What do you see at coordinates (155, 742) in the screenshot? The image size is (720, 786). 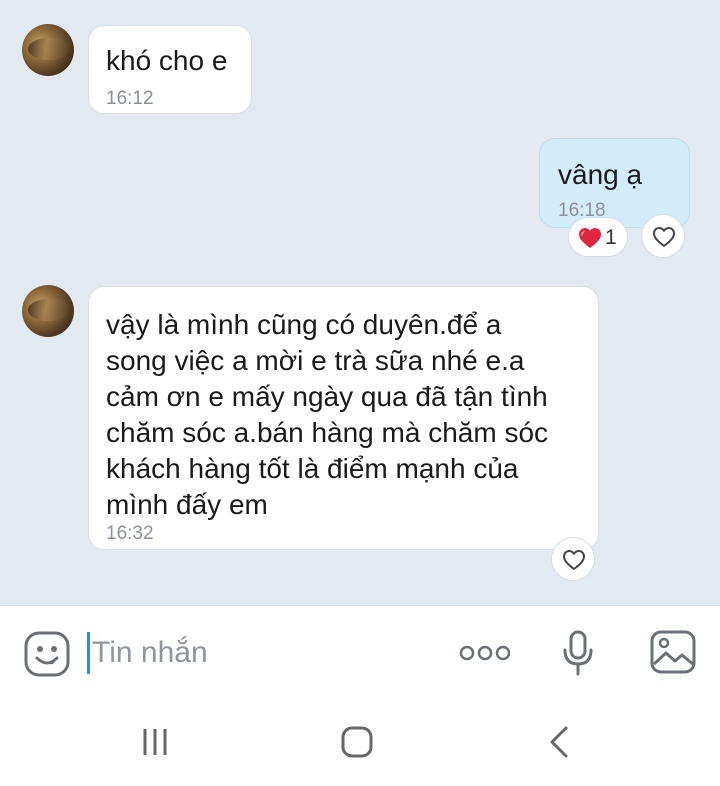 I see `recent-apps-icon` at bounding box center [155, 742].